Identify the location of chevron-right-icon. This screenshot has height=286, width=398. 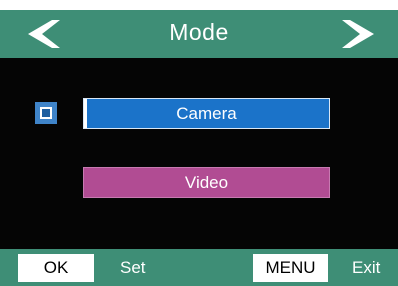
(354, 34).